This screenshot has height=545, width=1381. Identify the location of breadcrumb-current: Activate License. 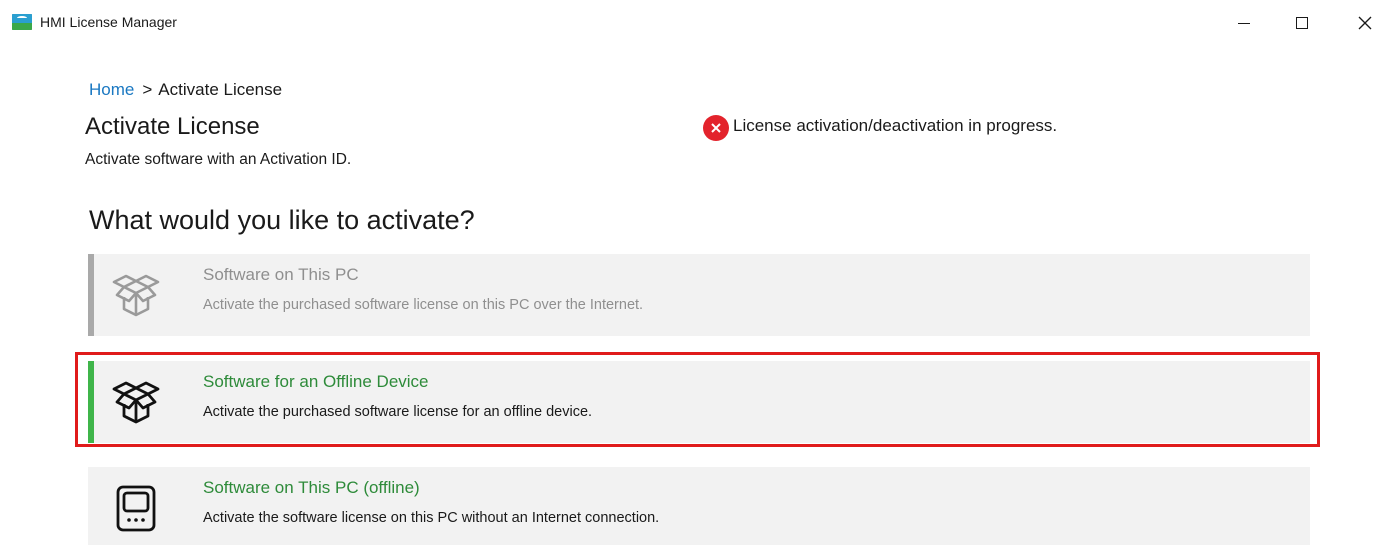
(220, 89).